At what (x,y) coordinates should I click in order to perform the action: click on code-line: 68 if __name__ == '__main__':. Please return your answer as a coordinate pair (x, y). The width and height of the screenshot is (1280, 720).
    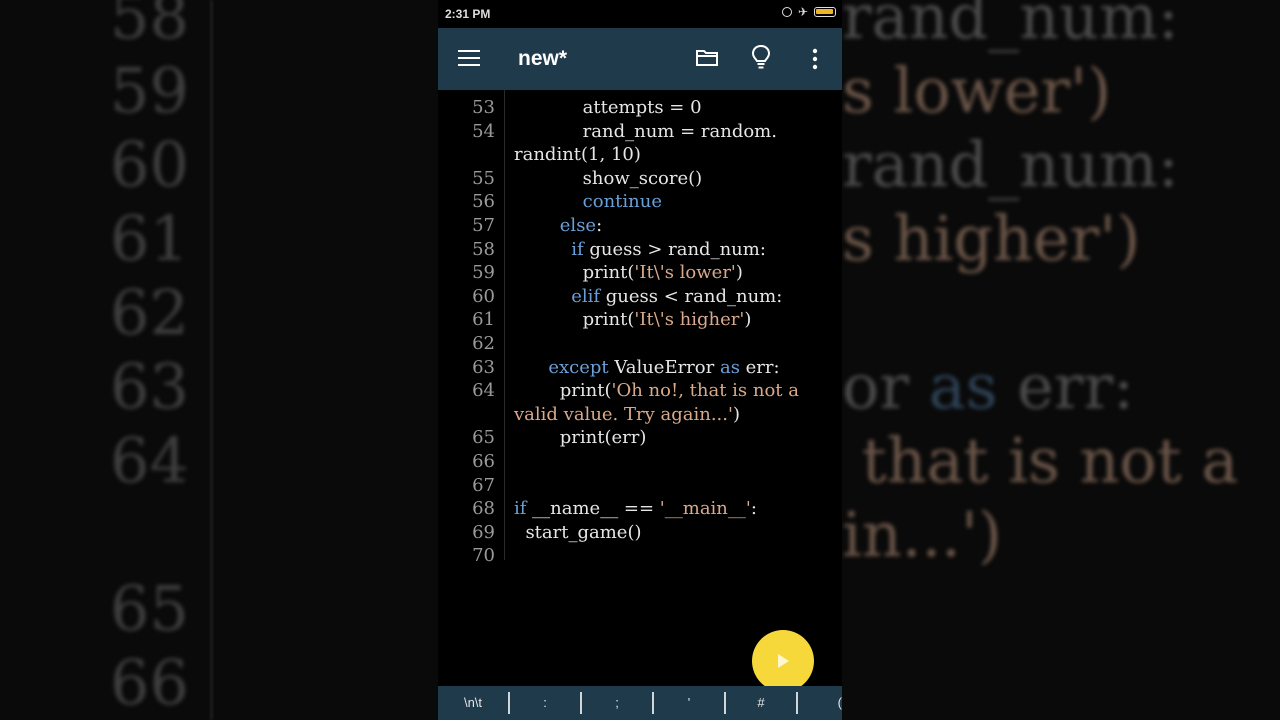
    Looking at the image, I should click on (640, 509).